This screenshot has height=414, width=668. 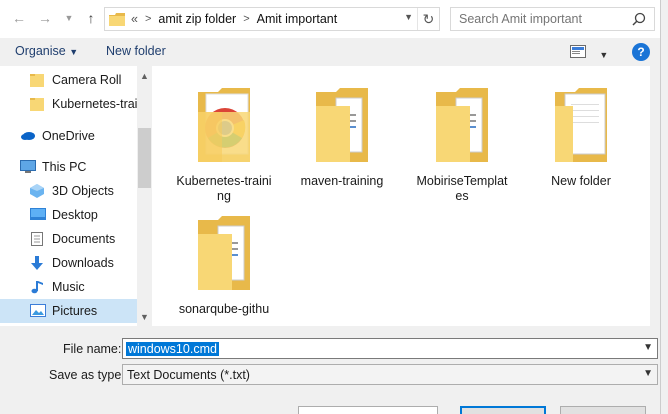 I want to click on file-name-field: windows10.cmd ▼, so click(x=390, y=348).